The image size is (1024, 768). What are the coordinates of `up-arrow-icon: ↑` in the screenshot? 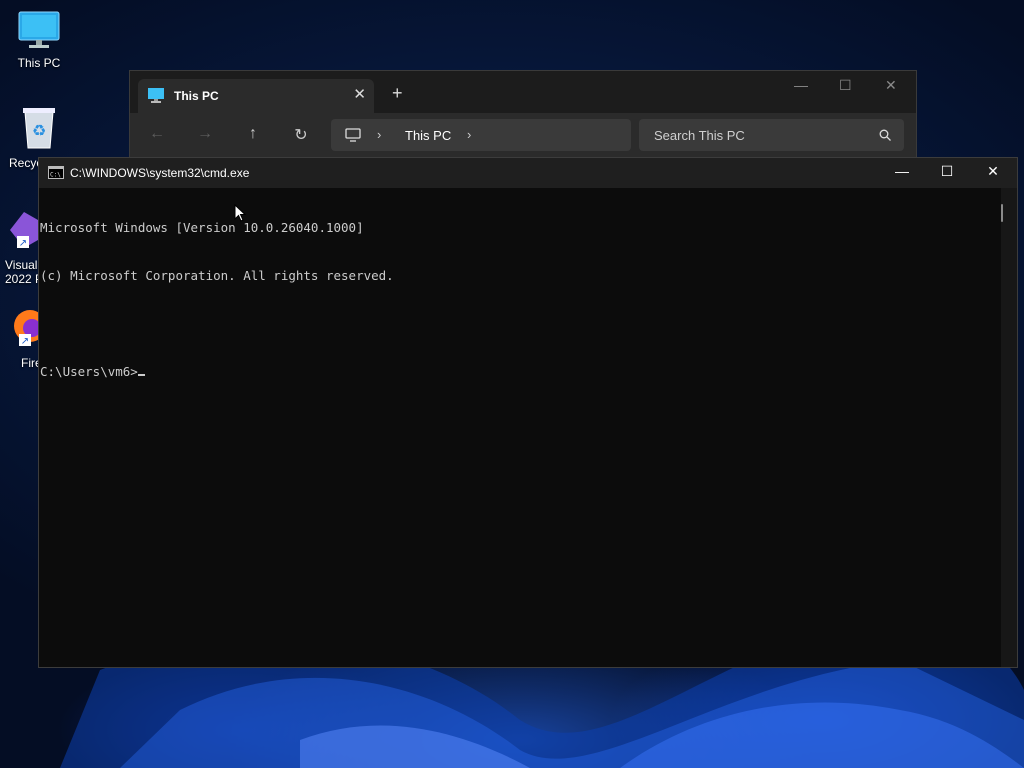 It's located at (253, 134).